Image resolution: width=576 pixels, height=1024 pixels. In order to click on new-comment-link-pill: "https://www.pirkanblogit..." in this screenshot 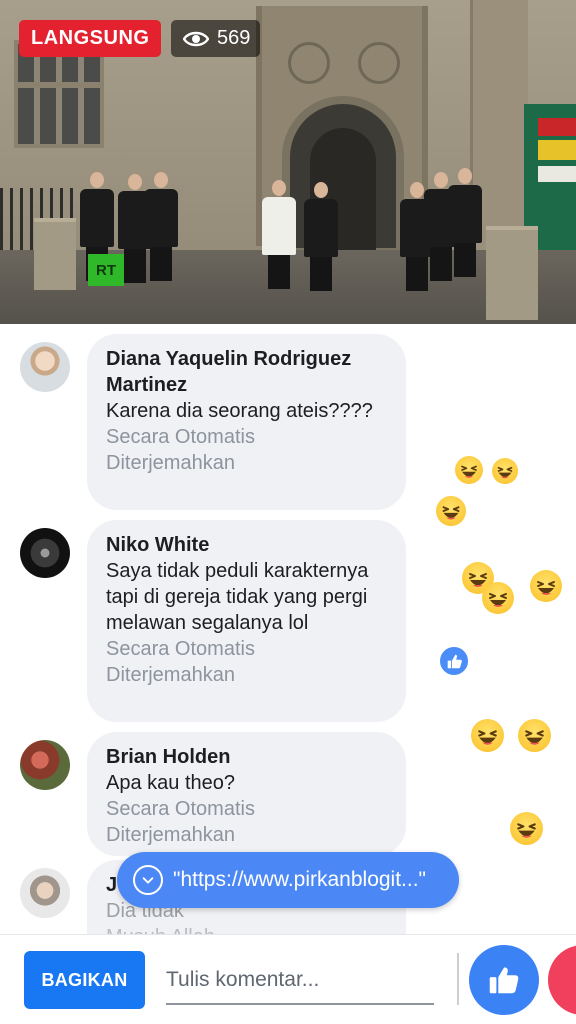, I will do `click(288, 880)`.